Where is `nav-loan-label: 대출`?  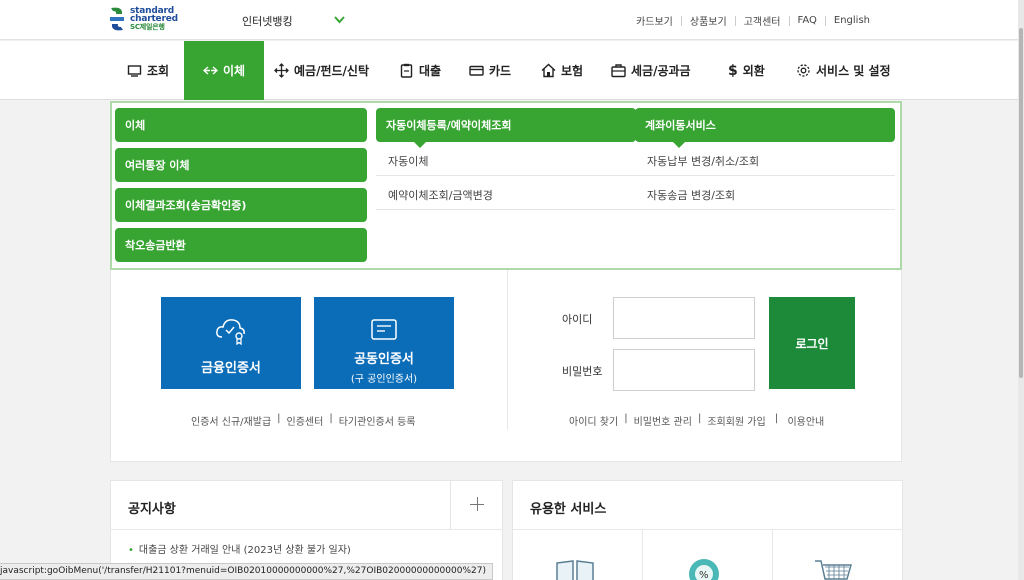 nav-loan-label: 대출 is located at coordinates (430, 71).